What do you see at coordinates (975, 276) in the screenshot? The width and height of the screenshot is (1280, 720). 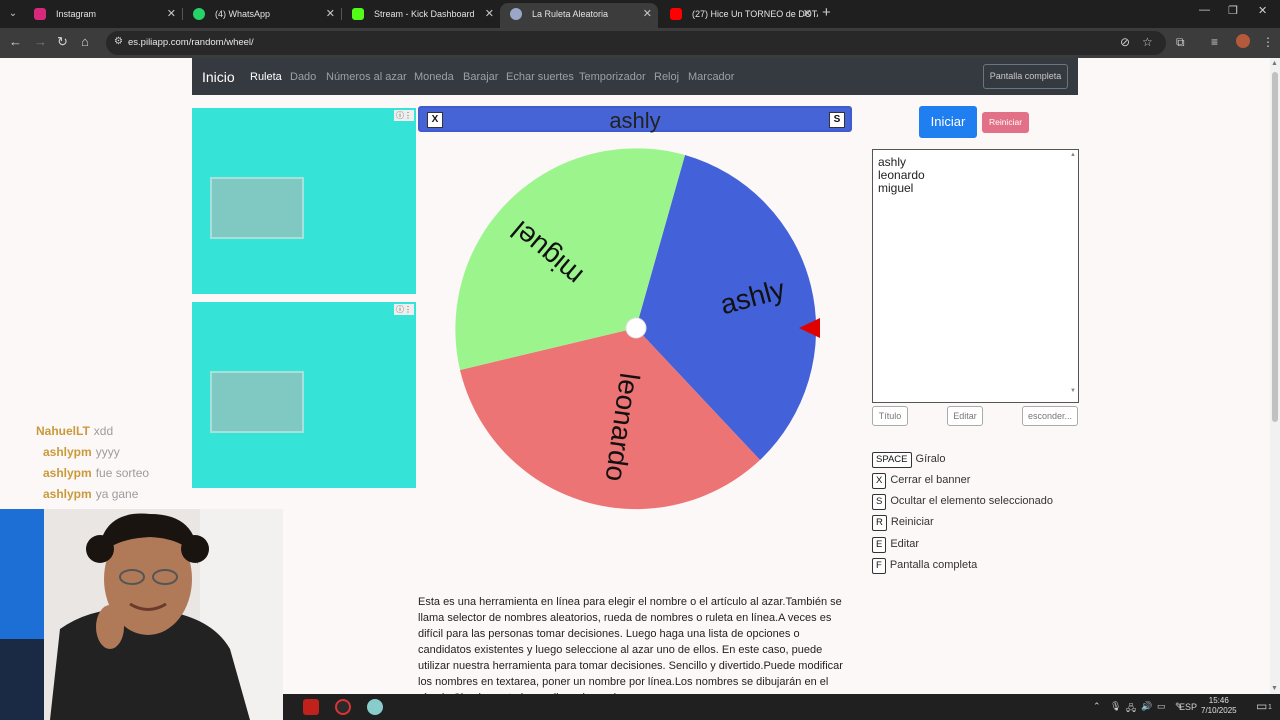 I see `names-textarea: ashly leonardo miguel ▲ ▼` at bounding box center [975, 276].